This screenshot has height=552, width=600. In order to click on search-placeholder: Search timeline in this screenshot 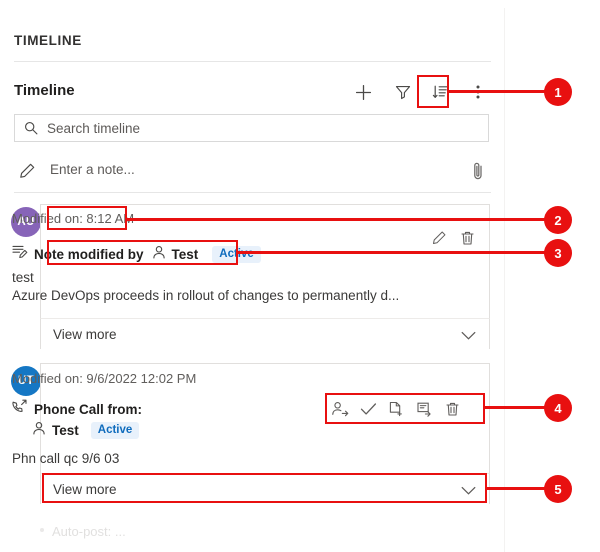, I will do `click(94, 128)`.